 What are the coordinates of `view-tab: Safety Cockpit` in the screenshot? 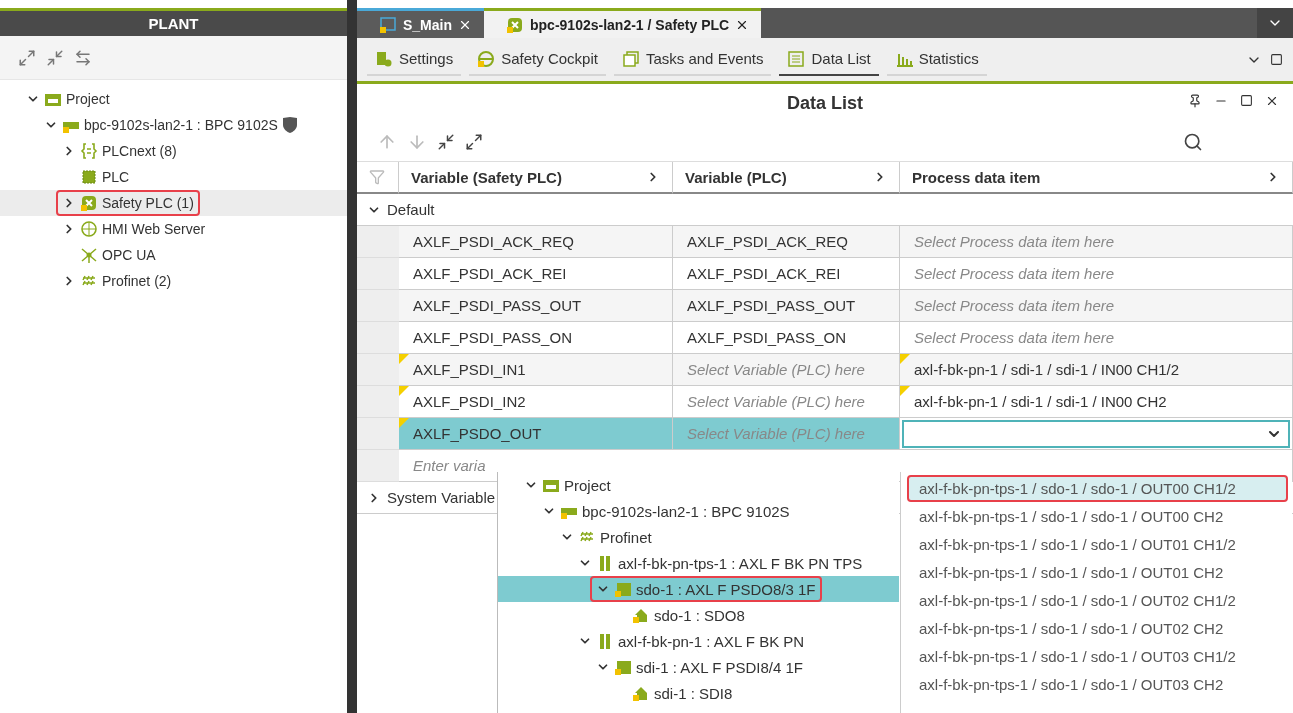 It's located at (537, 59).